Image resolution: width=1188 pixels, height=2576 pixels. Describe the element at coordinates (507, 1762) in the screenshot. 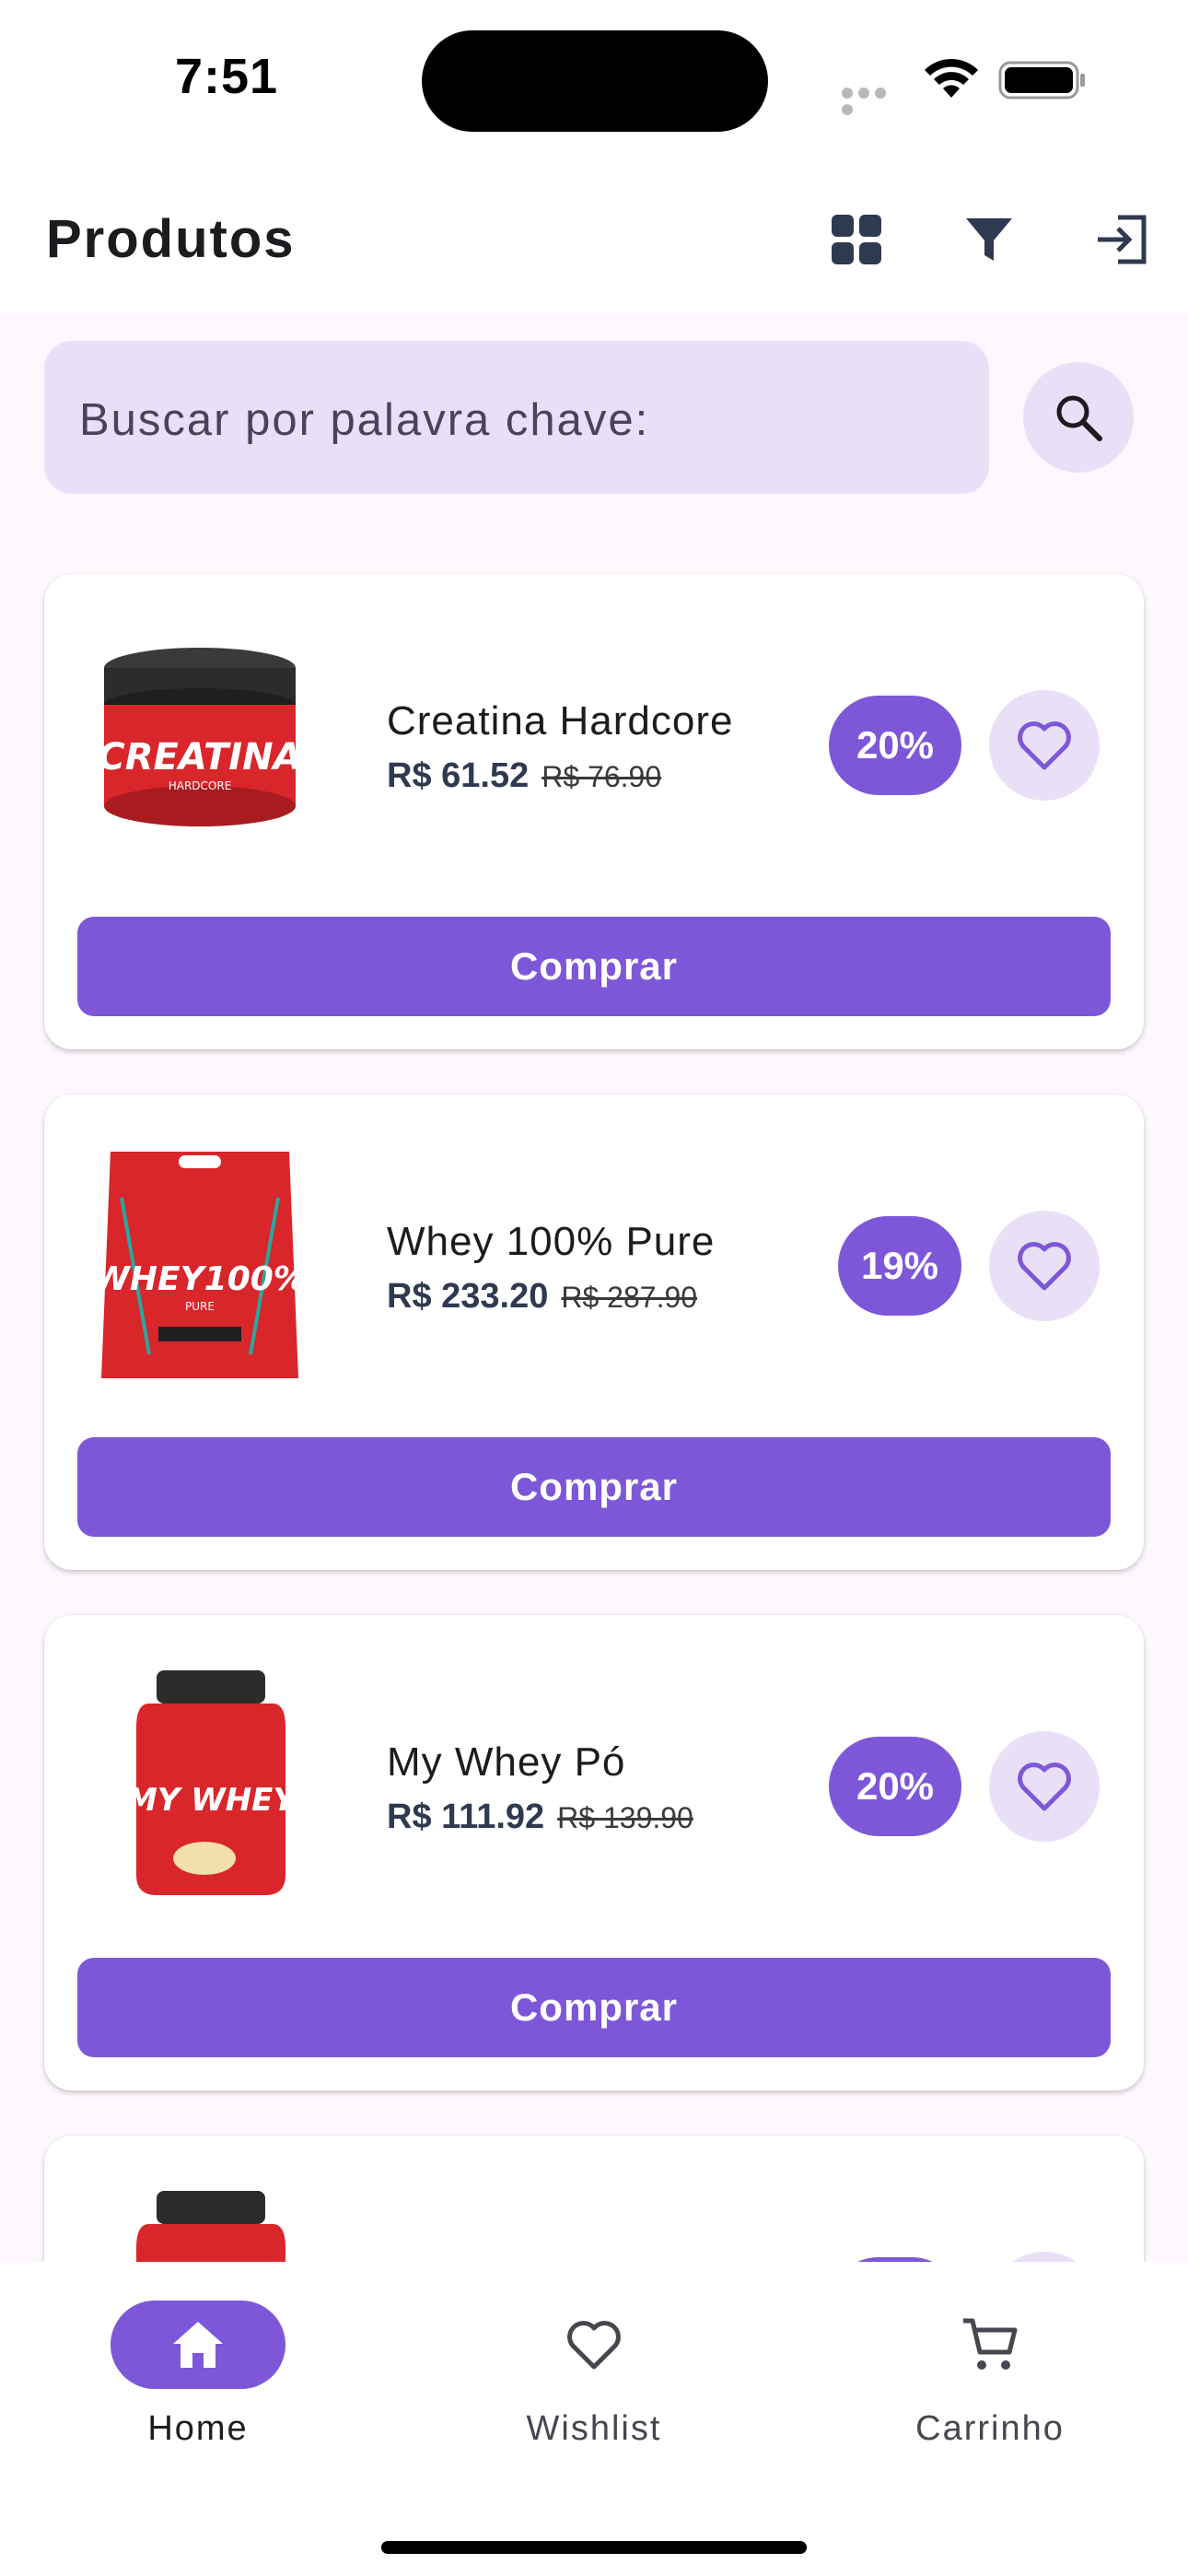

I see `product-name: My Whey Pó` at that location.